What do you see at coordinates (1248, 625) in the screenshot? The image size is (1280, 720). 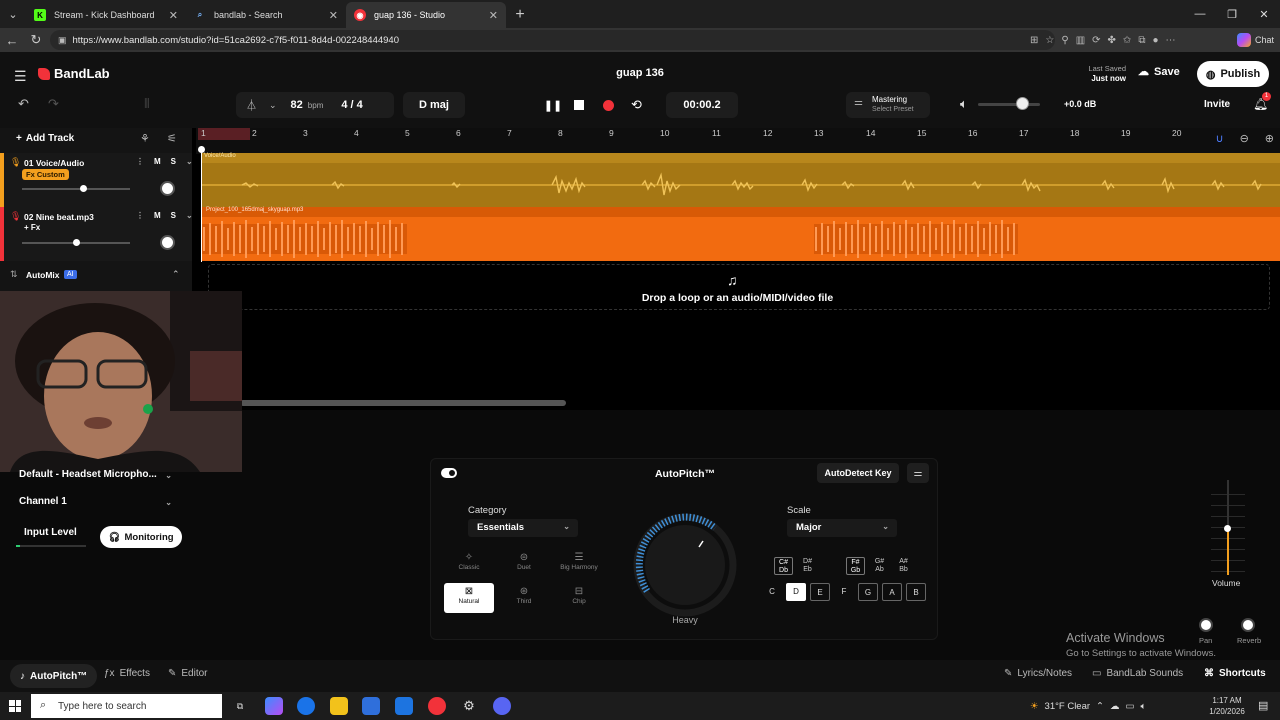 I see `reverb-knob` at bounding box center [1248, 625].